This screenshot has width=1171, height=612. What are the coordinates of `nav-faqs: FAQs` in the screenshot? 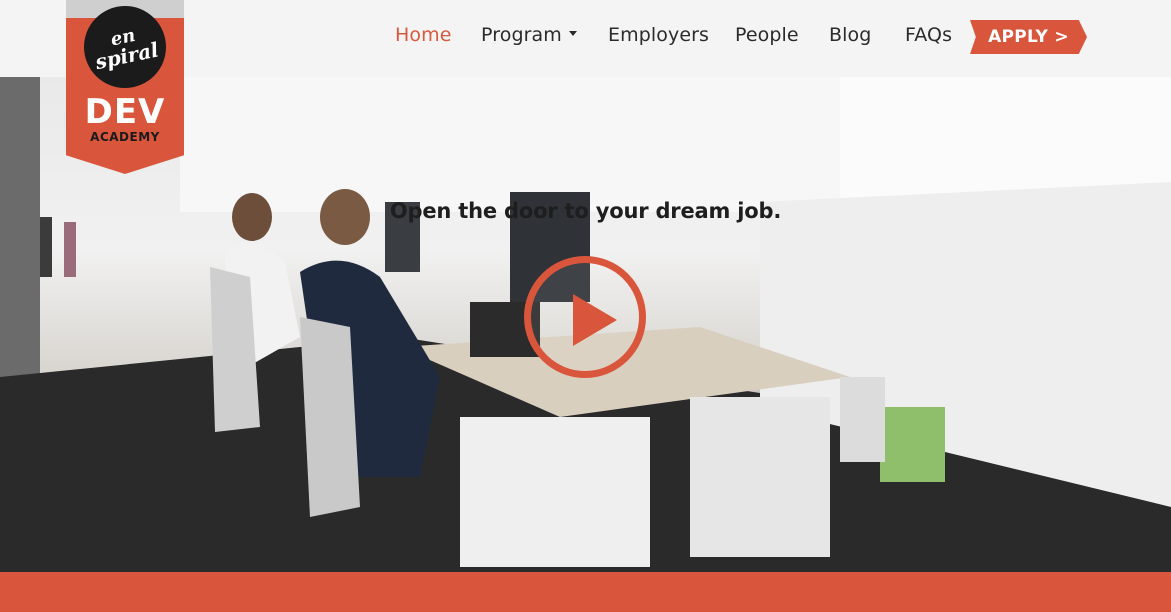 It's located at (928, 35).